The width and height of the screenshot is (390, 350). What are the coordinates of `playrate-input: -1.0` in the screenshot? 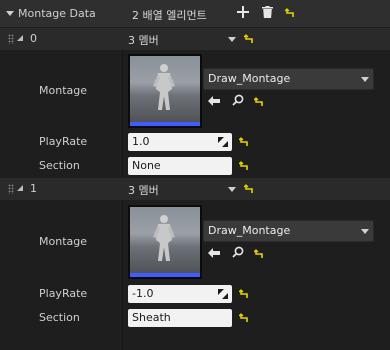 It's located at (180, 294).